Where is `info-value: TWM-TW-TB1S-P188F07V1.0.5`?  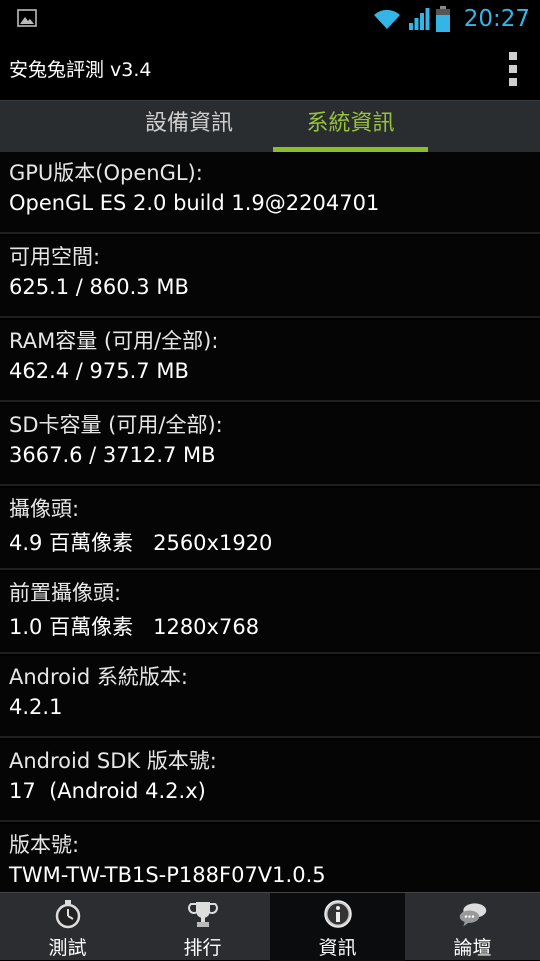 info-value: TWM-TW-TB1S-P188F07V1.0.5 is located at coordinates (167, 875).